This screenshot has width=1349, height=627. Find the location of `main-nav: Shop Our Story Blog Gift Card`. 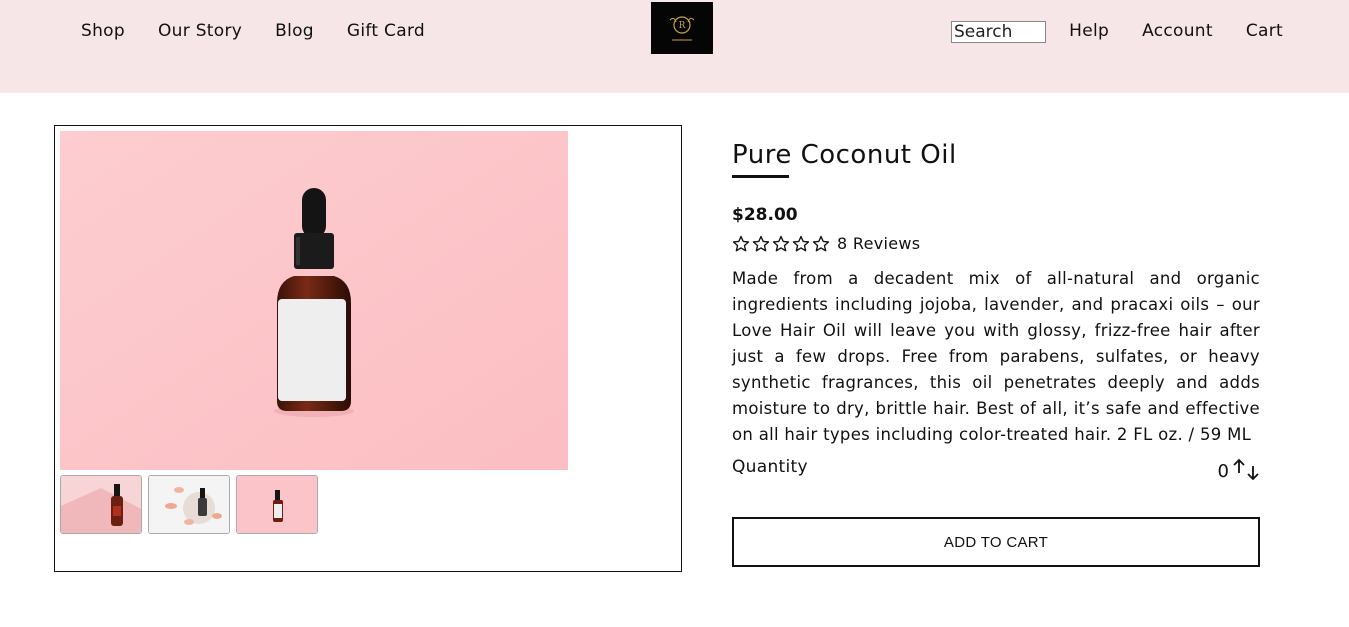

main-nav: Shop Our Story Blog Gift Card is located at coordinates (269, 31).